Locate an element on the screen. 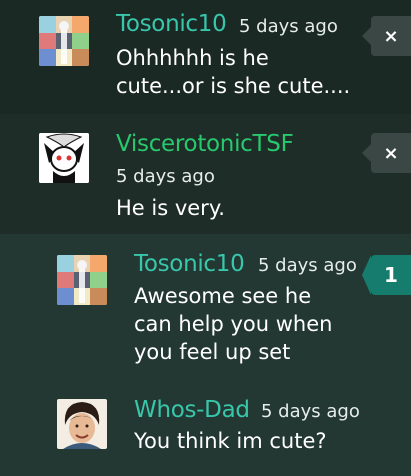 The image size is (411, 476). comment-body: You think im cute? is located at coordinates (230, 441).